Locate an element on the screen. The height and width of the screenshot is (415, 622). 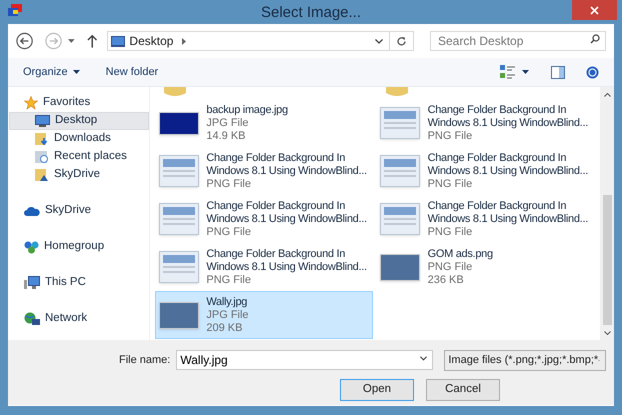
sidebar-item: Network is located at coordinates (78, 319).